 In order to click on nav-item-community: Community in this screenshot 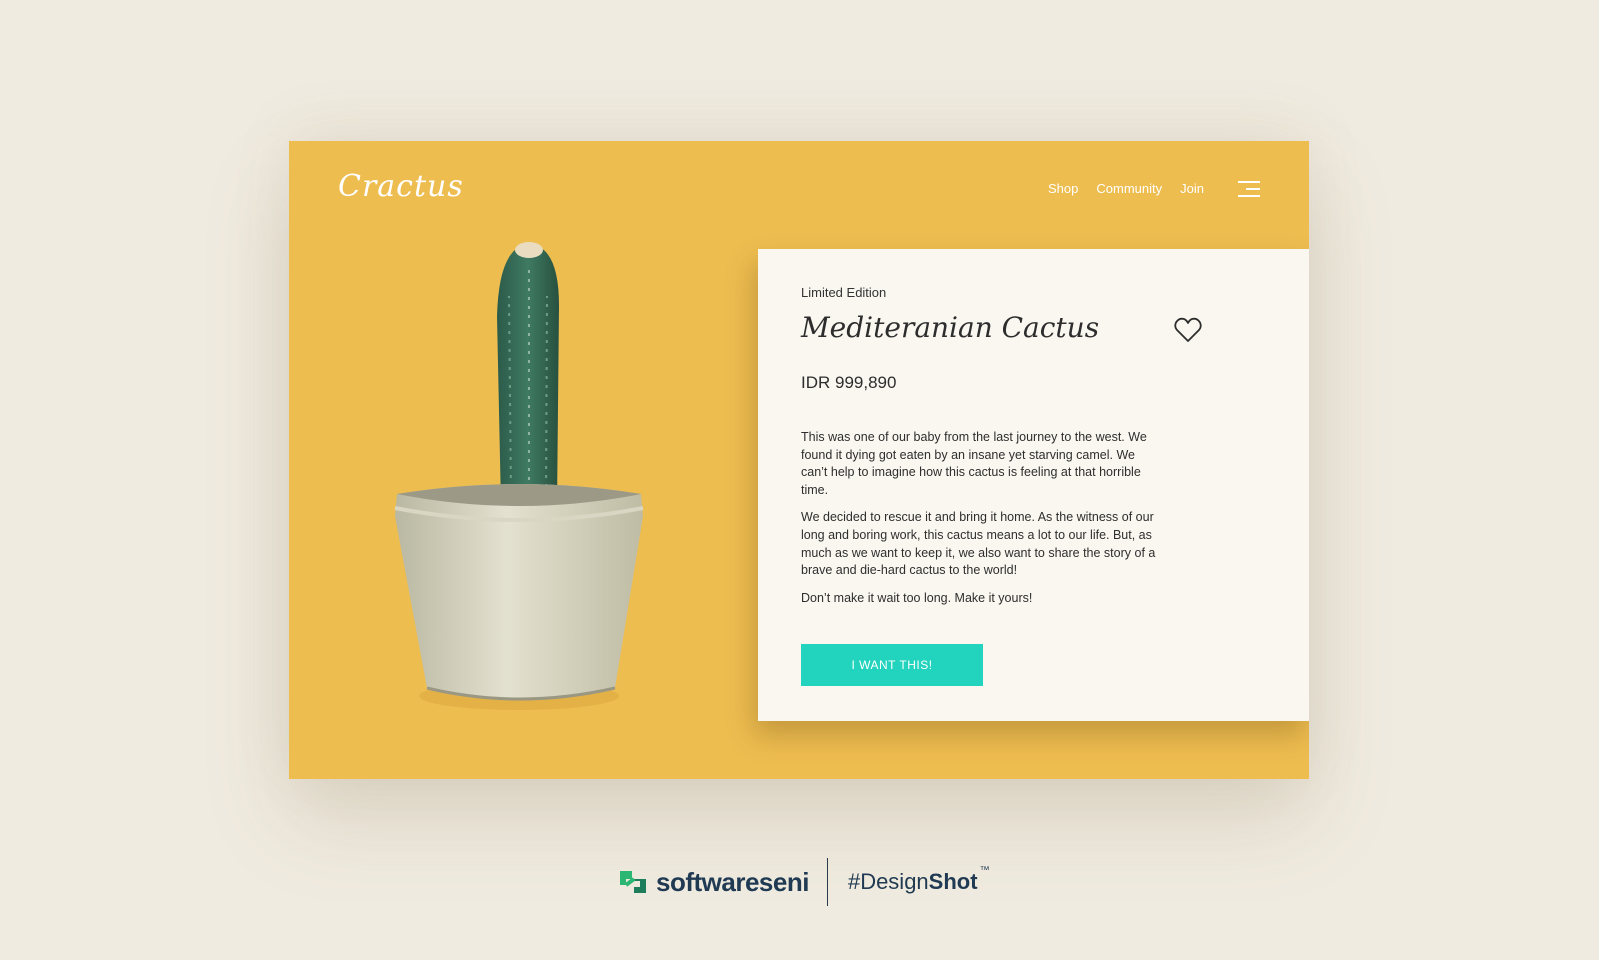, I will do `click(1129, 188)`.